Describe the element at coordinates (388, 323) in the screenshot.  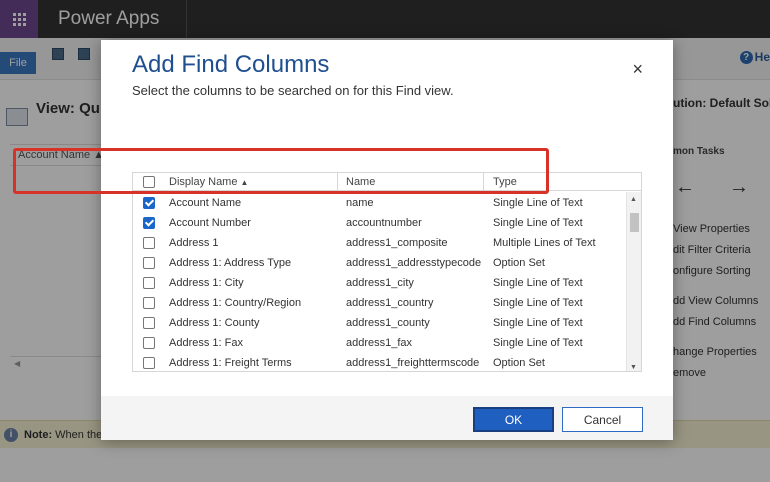
I see `name-cell: address1_county` at that location.